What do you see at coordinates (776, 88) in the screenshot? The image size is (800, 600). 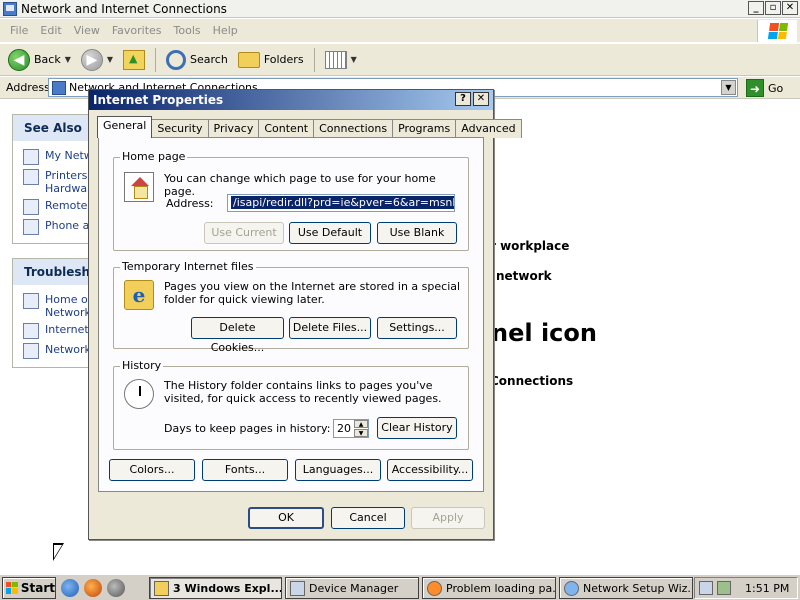 I see `go-label: Go` at bounding box center [776, 88].